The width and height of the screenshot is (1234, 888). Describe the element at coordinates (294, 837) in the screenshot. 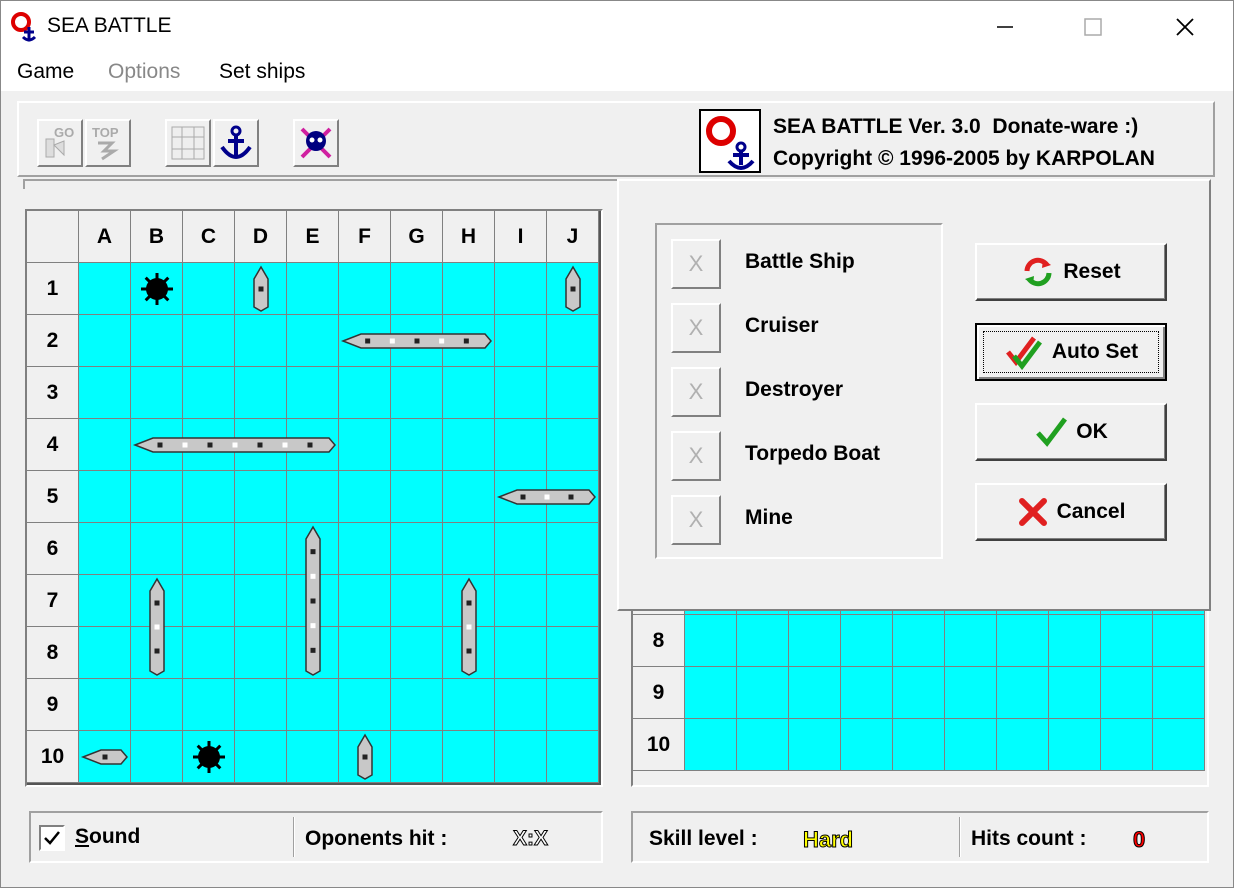

I see `separator` at that location.